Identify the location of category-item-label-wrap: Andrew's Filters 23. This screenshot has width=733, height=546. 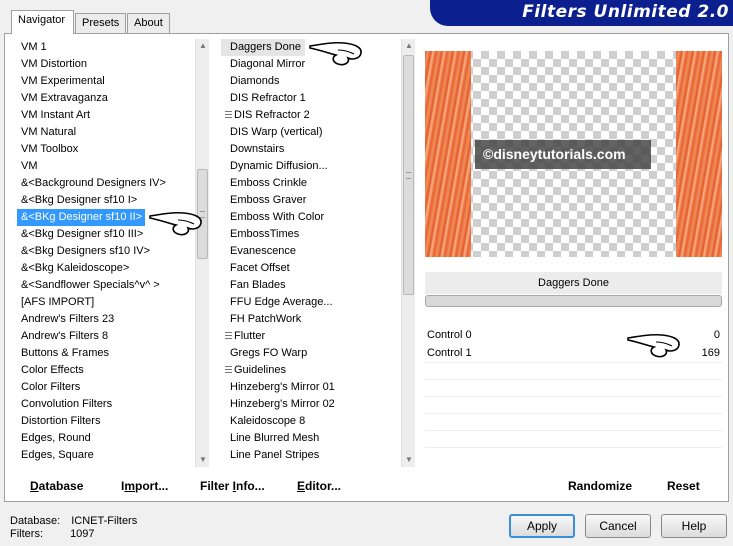
(106, 319).